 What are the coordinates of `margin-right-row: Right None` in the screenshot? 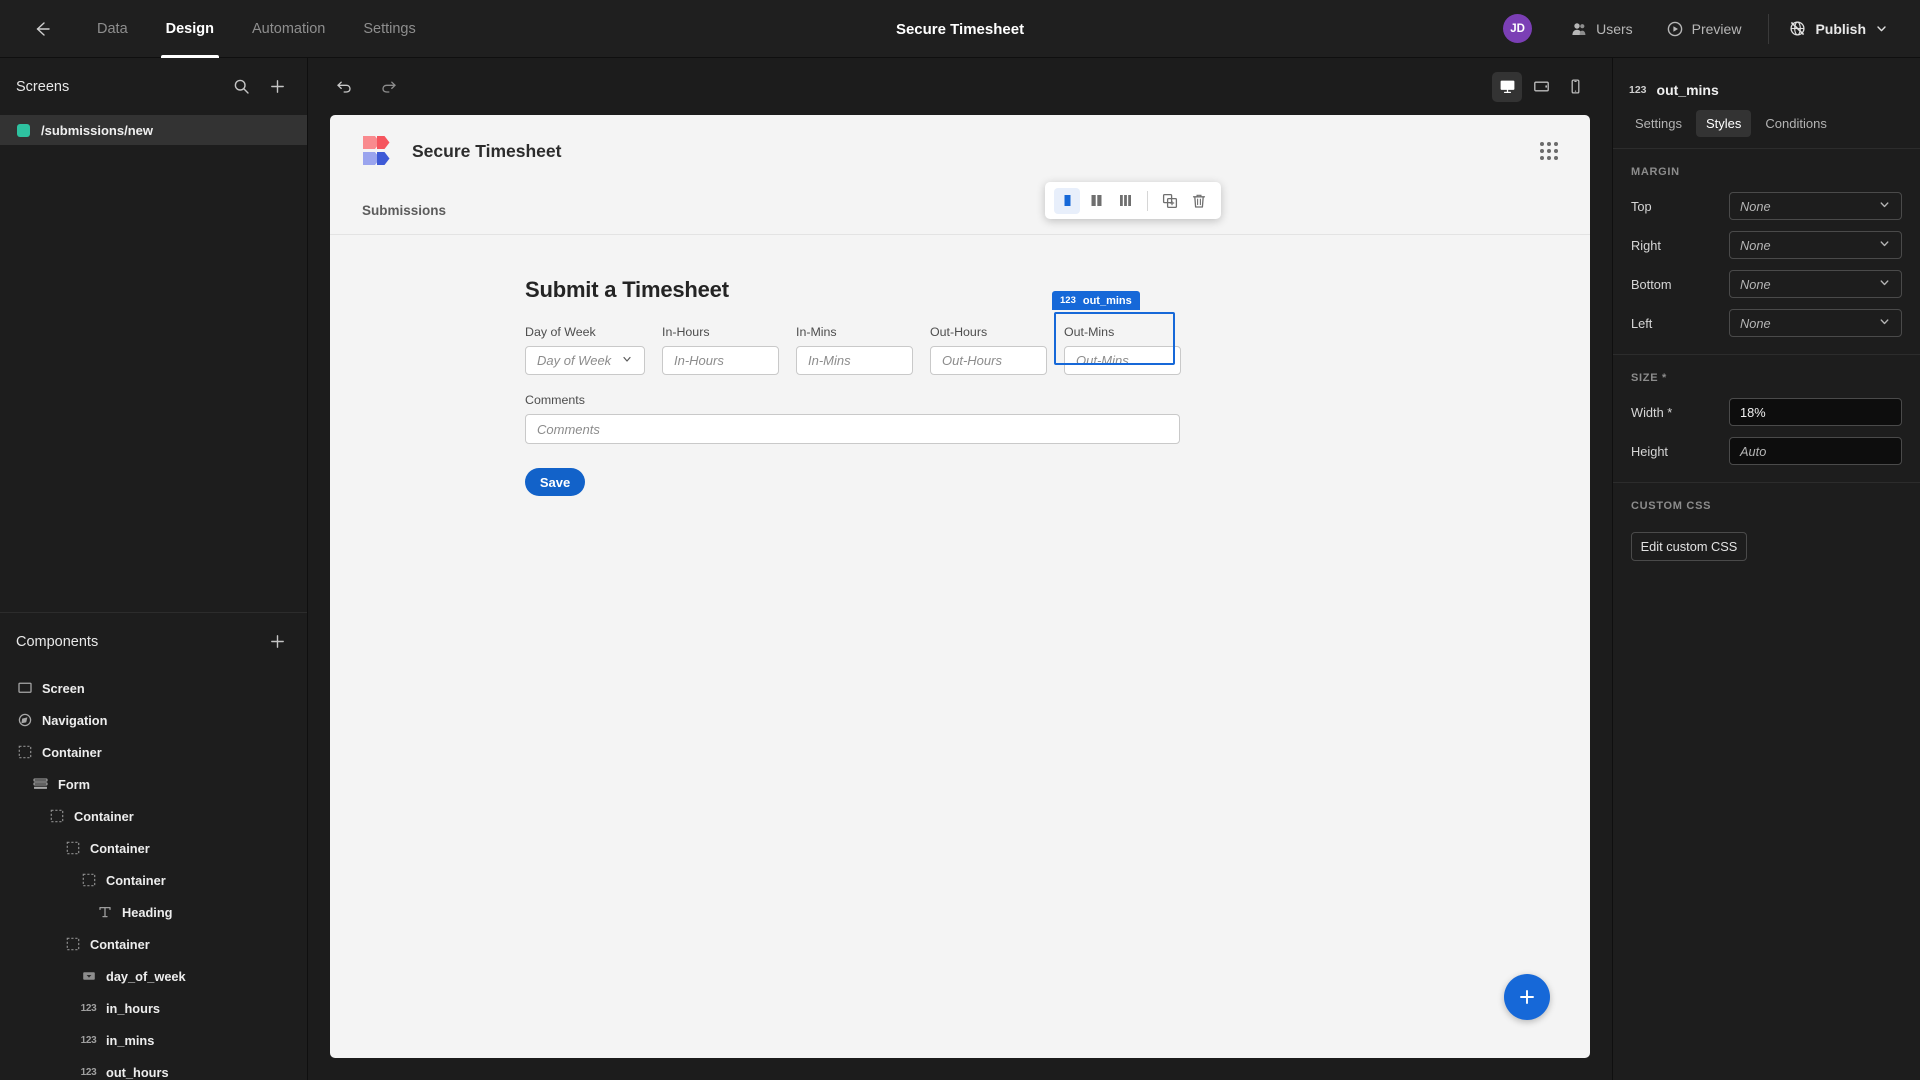 It's located at (1766, 245).